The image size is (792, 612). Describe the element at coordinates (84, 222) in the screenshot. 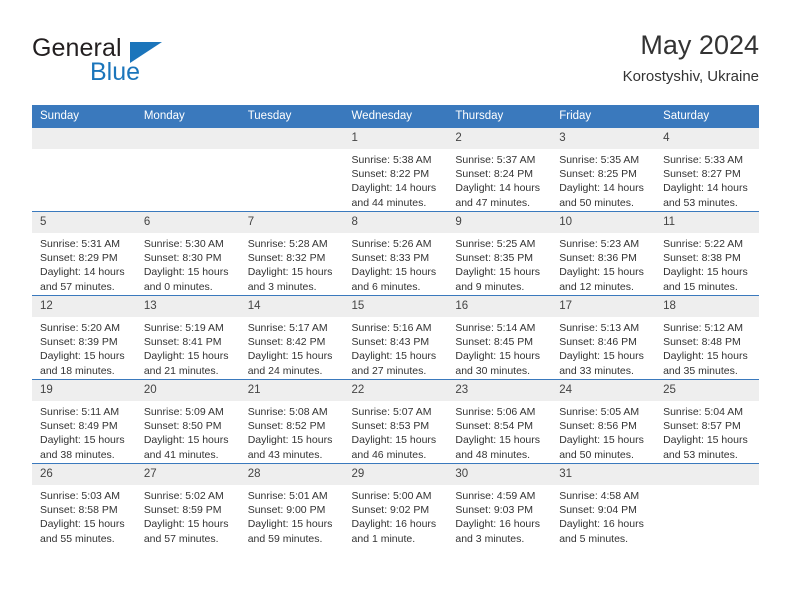

I see `day-number: 5` at that location.